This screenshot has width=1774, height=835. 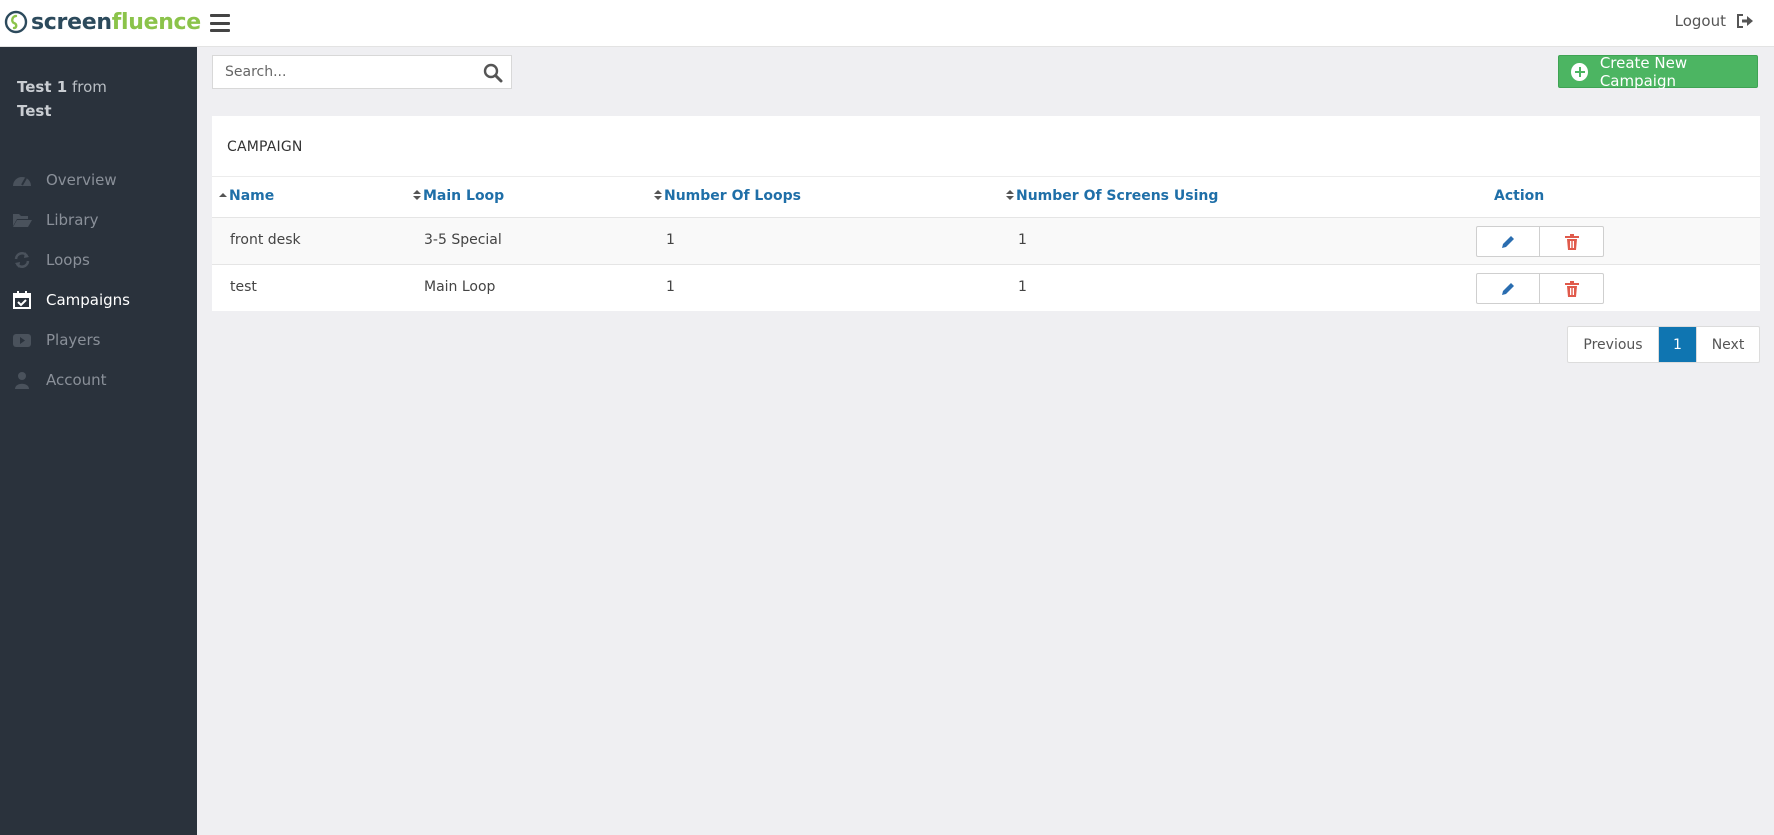 I want to click on sidebar-item-label: Campaigns, so click(x=88, y=300).